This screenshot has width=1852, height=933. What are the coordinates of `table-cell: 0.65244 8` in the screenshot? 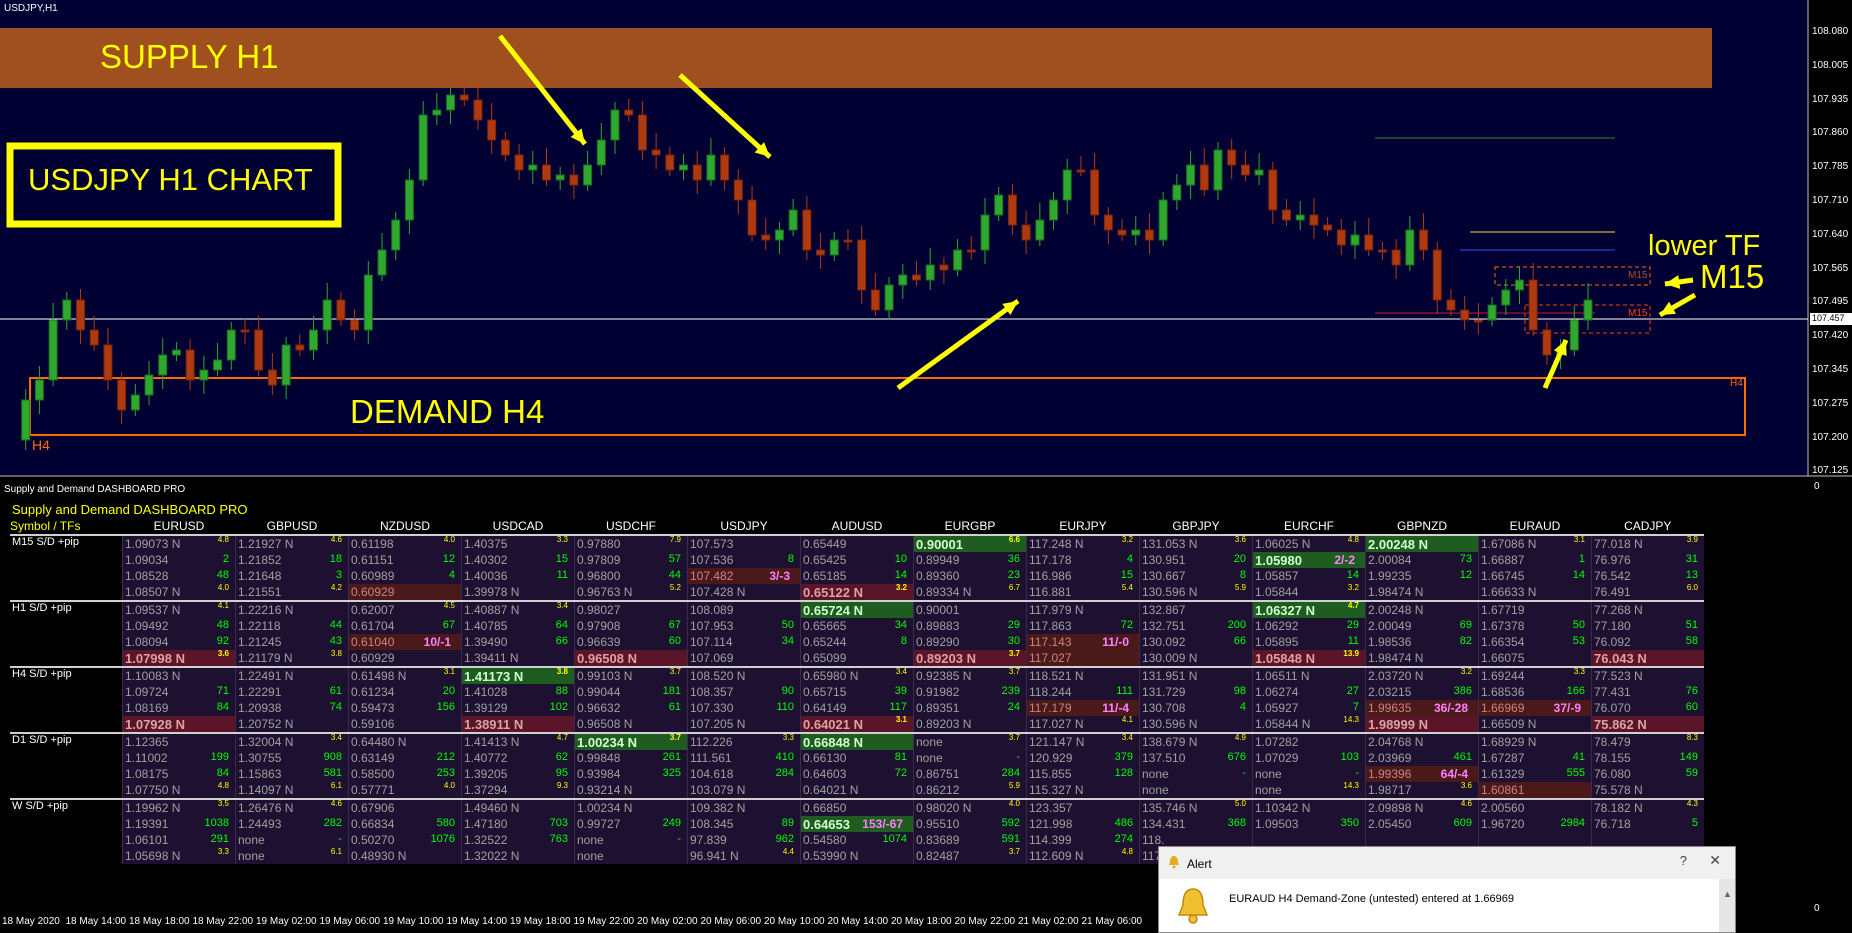 It's located at (857, 642).